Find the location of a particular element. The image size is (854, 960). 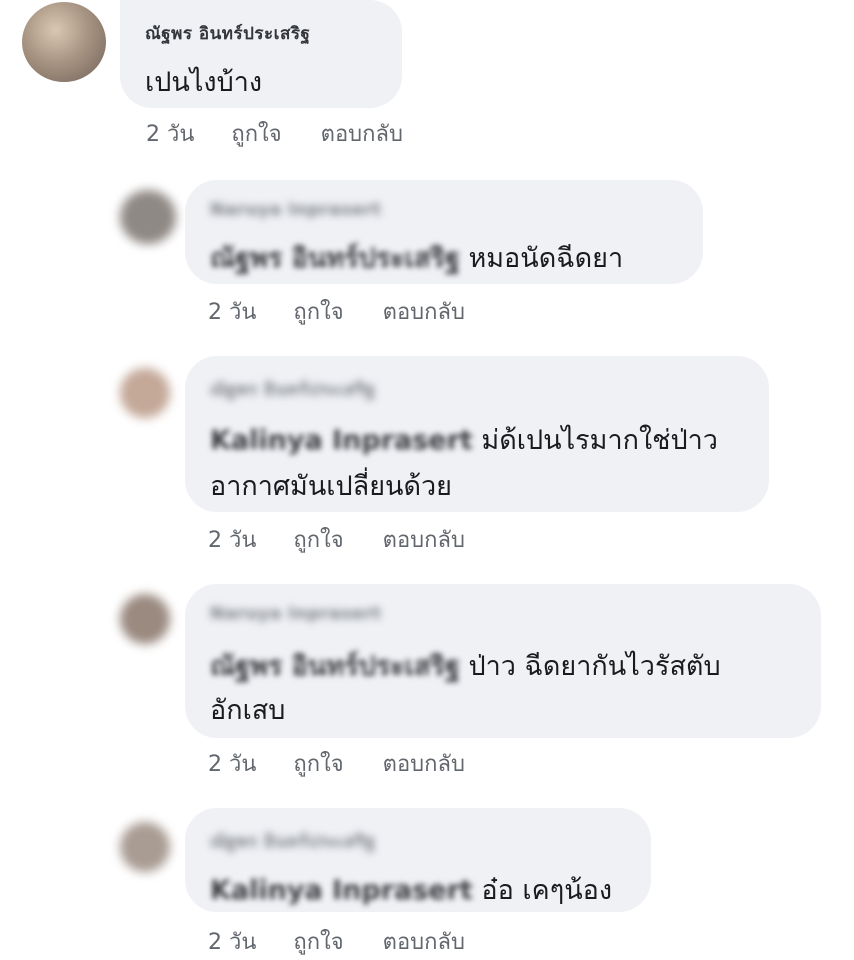

comment-text-content: อักเสบ is located at coordinates (248, 710).